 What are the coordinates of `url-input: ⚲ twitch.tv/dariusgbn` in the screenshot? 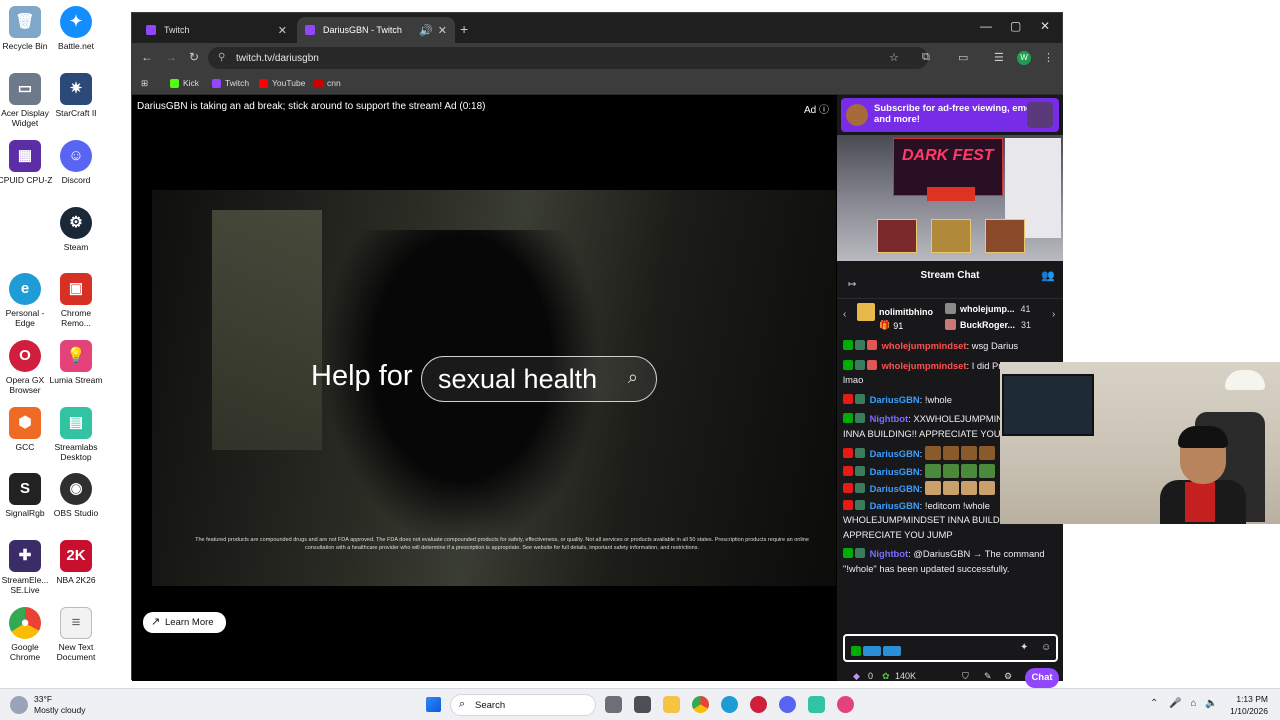 It's located at (568, 58).